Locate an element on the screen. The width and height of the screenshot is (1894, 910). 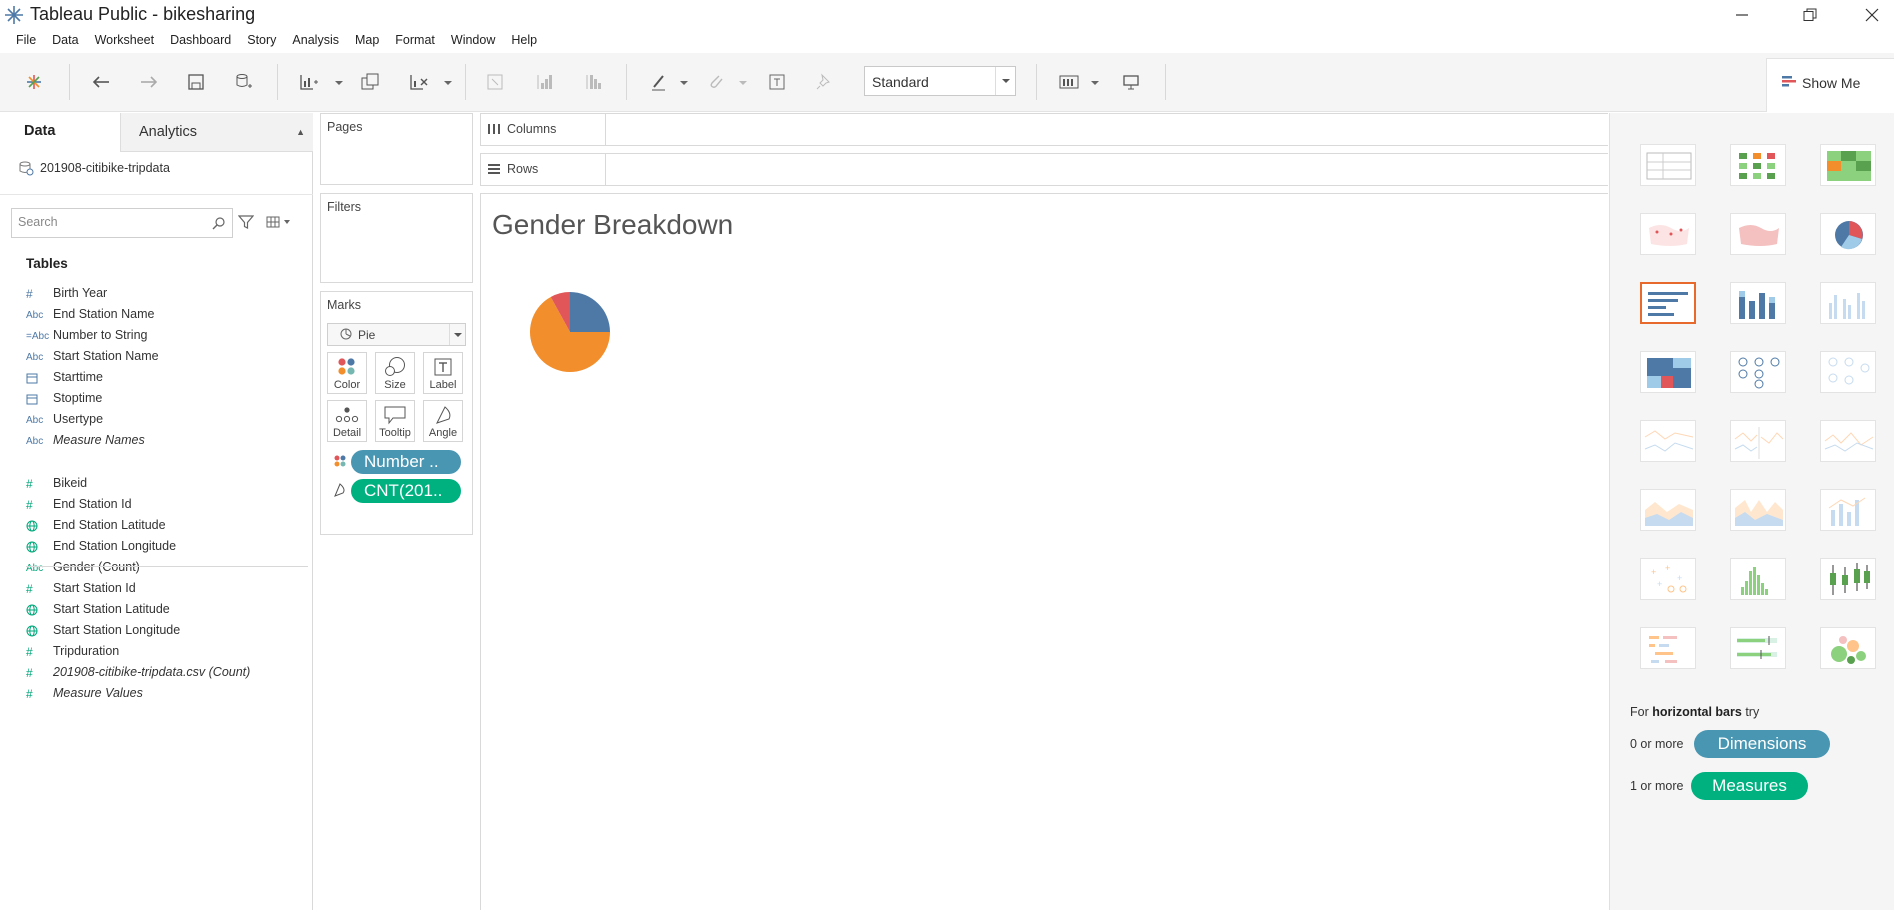
search-input is located at coordinates (108, 222).